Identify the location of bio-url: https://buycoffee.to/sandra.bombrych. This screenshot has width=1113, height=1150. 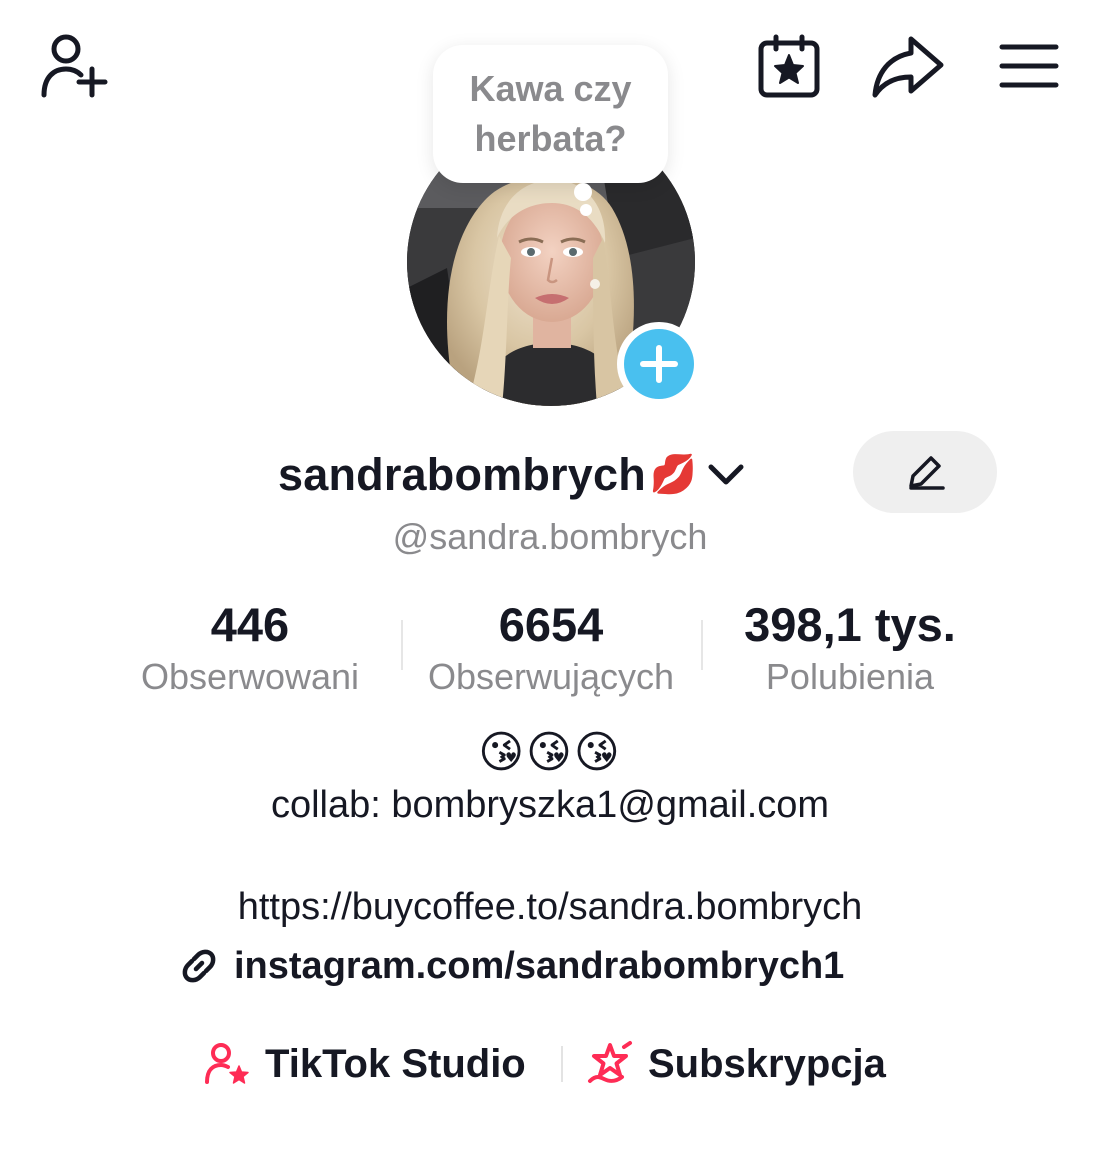
(550, 907).